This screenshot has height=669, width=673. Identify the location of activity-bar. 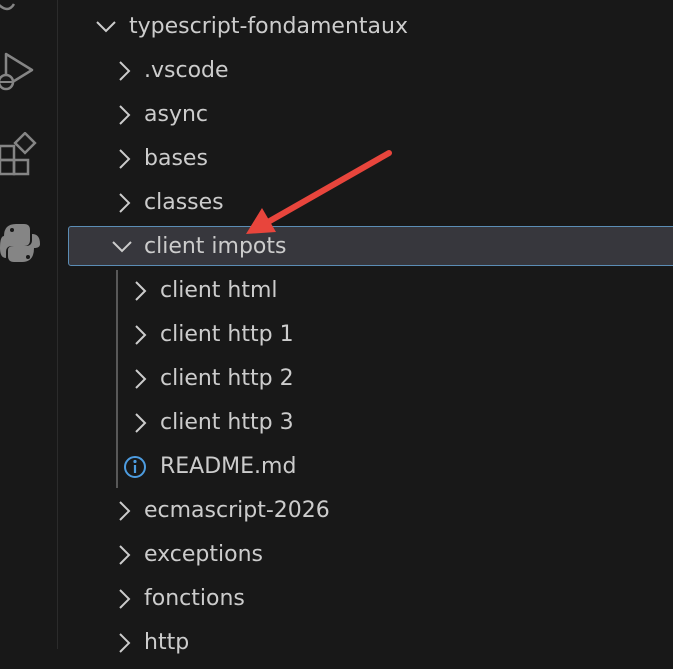
(29, 324).